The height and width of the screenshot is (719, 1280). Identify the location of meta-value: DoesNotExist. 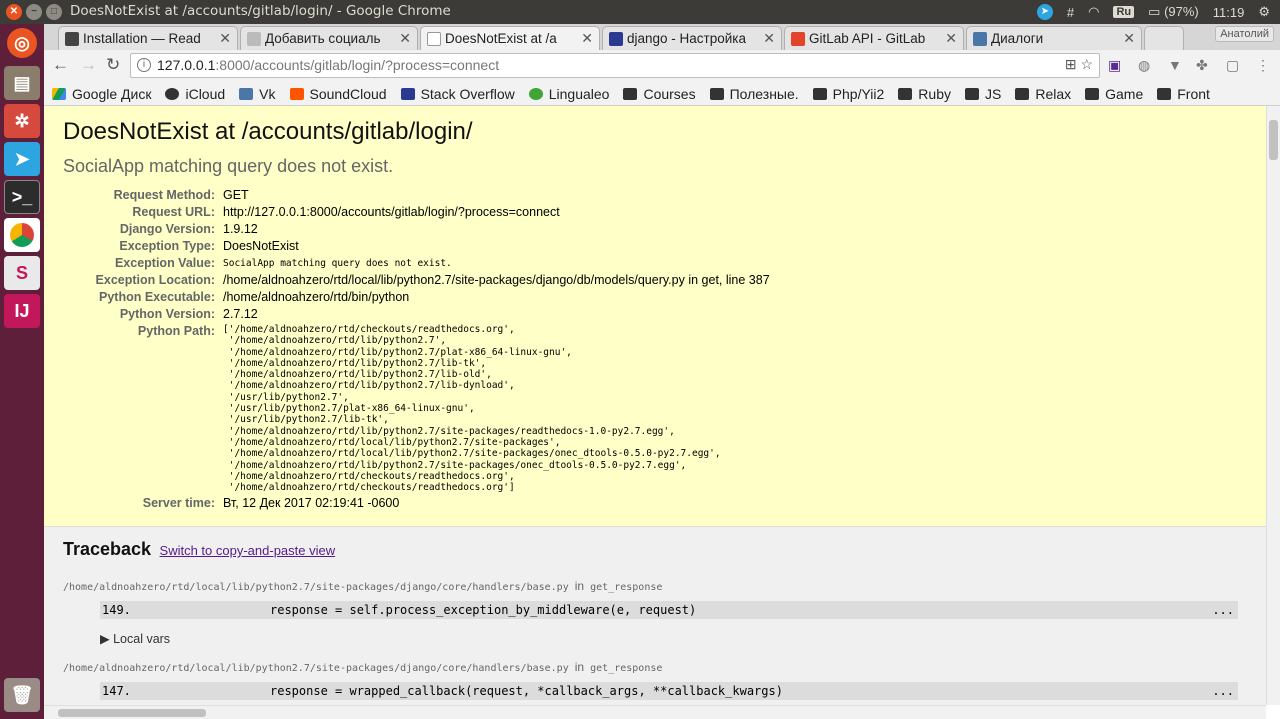
(261, 246).